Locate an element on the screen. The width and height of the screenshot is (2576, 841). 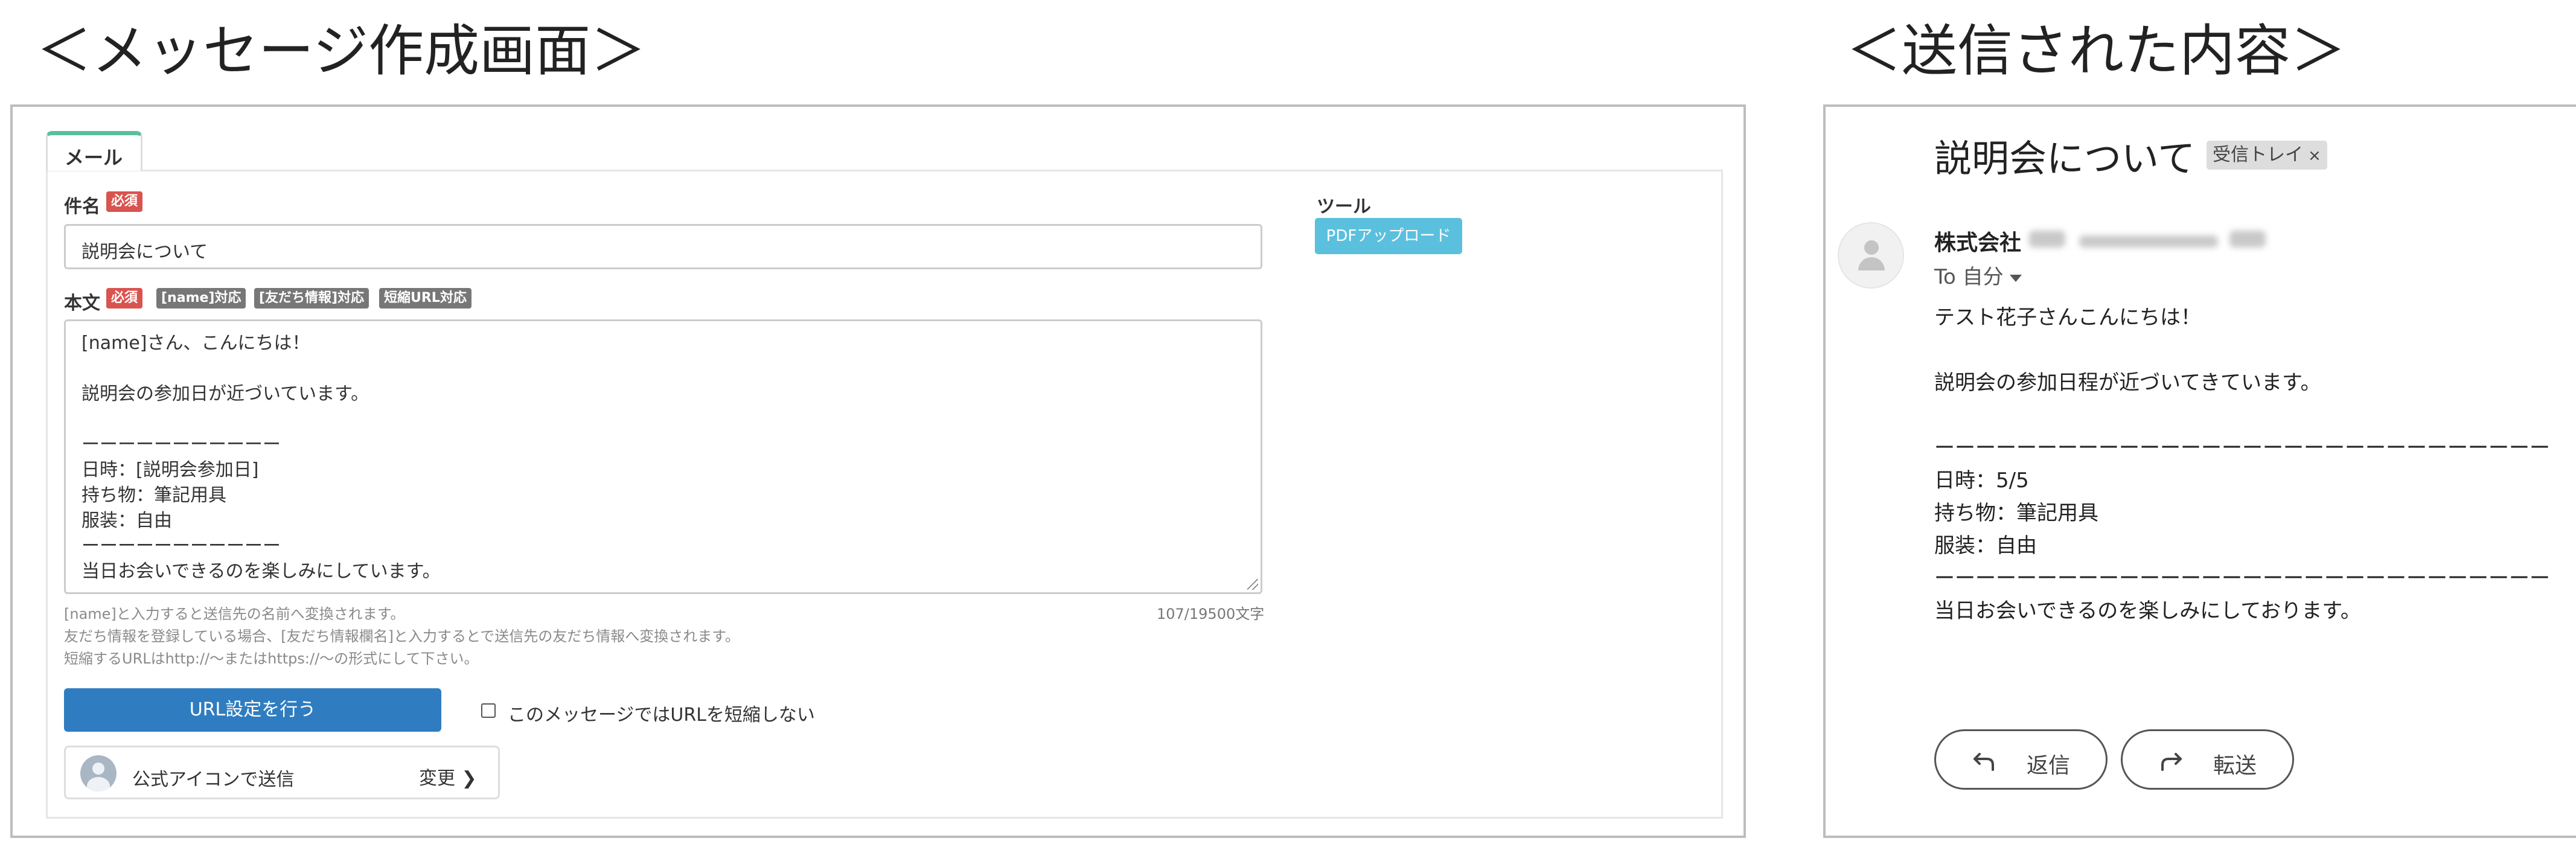
subject-input: 説明会について is located at coordinates (663, 246).